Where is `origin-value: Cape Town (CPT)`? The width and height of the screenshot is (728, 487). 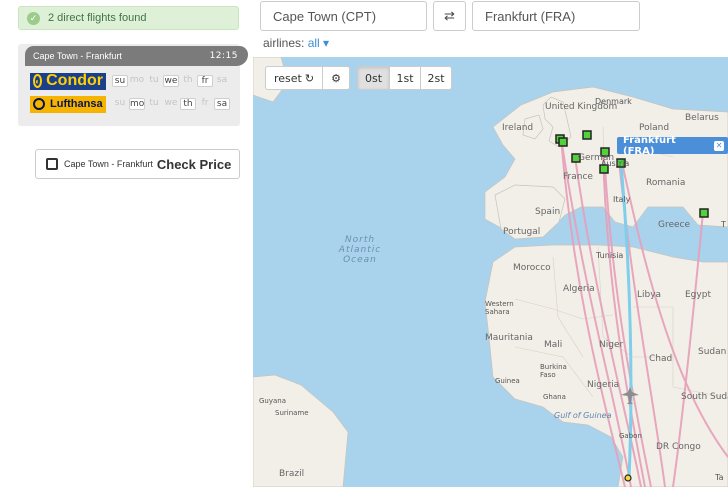 origin-value: Cape Town (CPT) is located at coordinates (325, 16).